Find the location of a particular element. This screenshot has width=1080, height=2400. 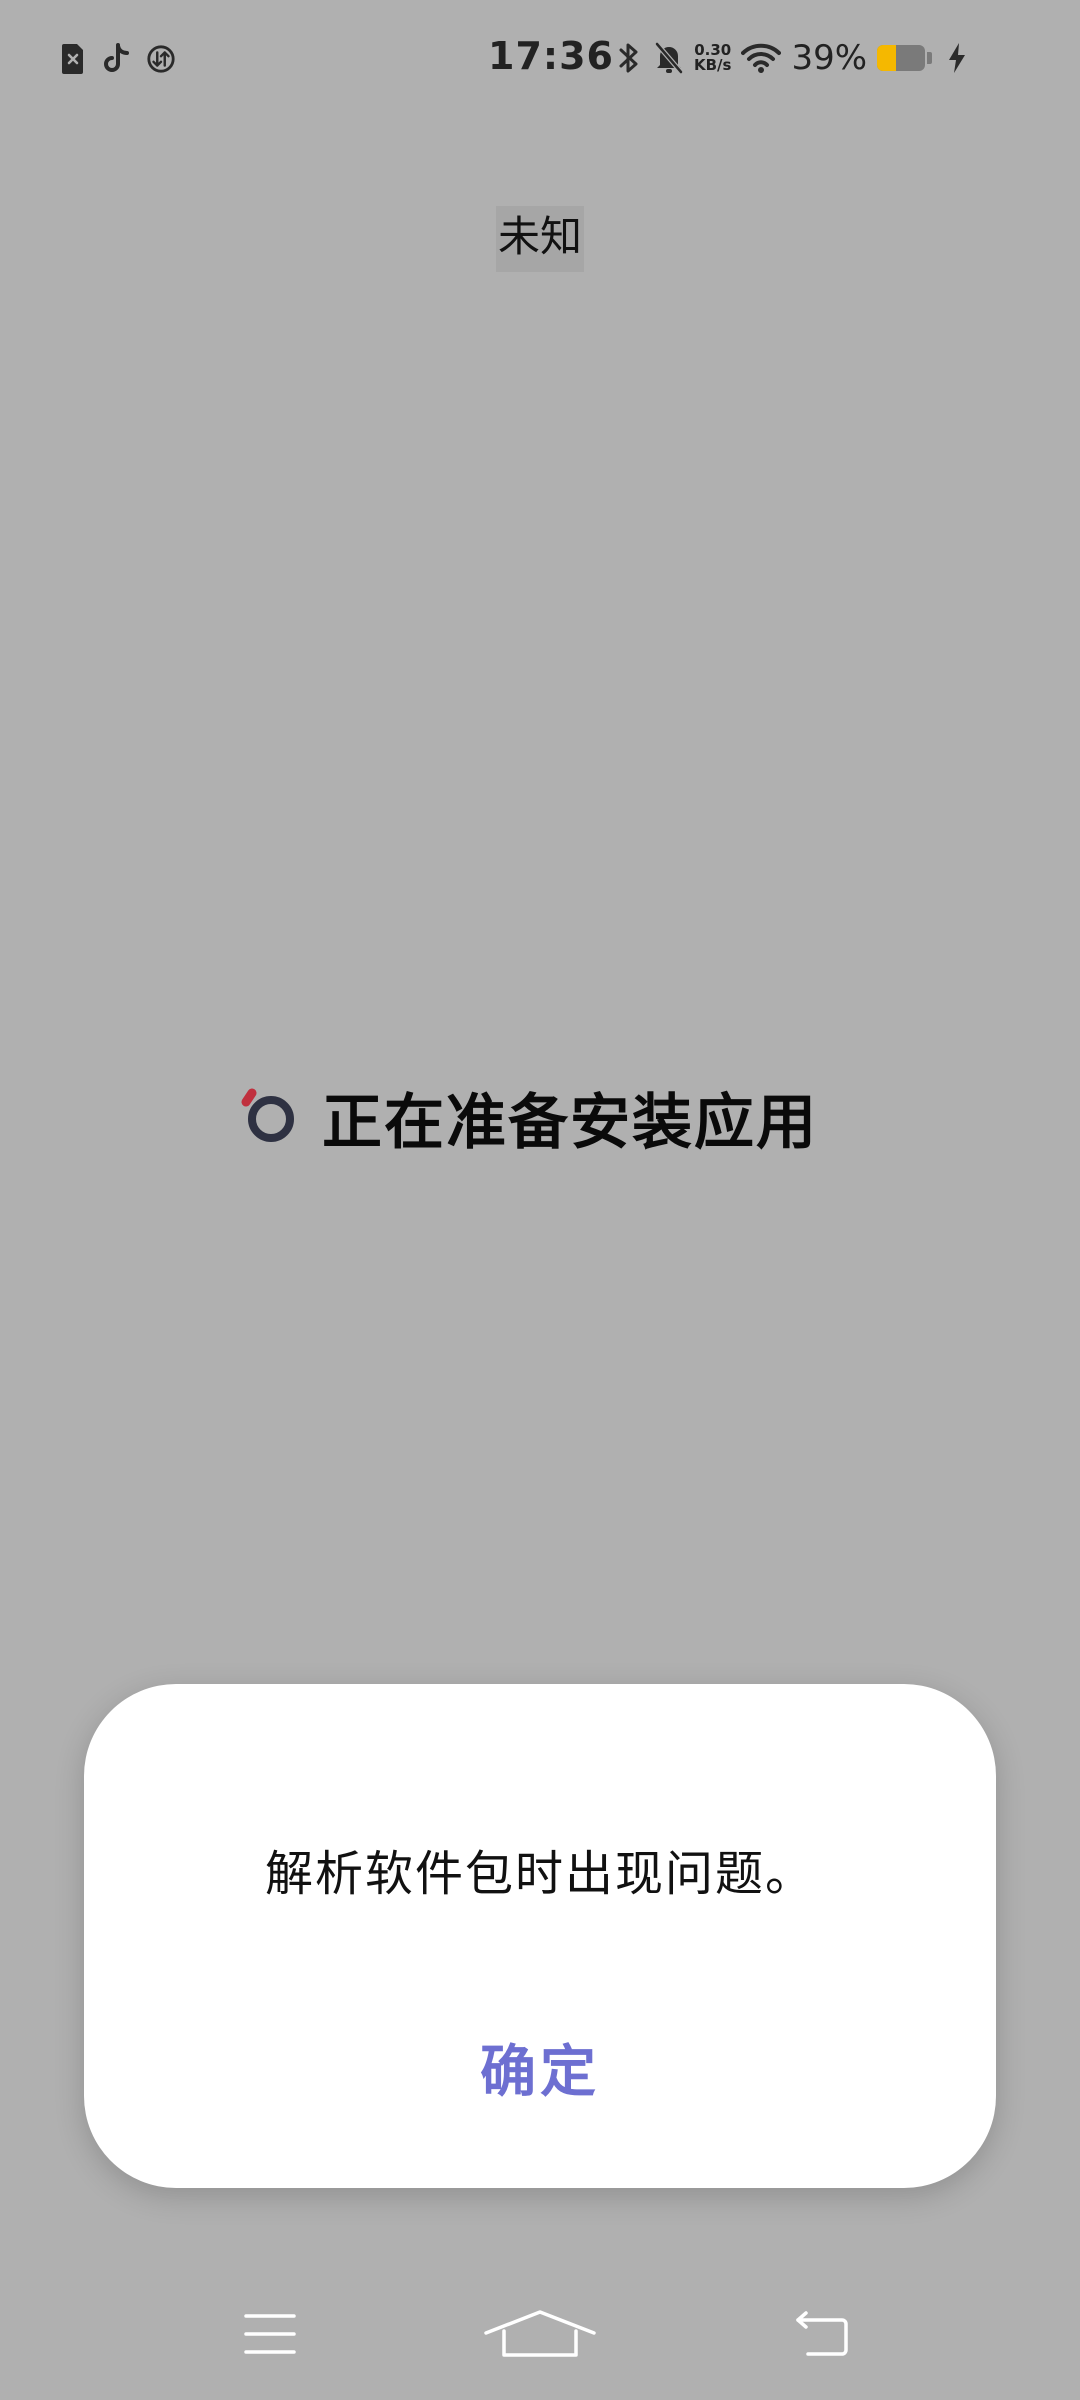

bluetooth-icon is located at coordinates (629, 58).